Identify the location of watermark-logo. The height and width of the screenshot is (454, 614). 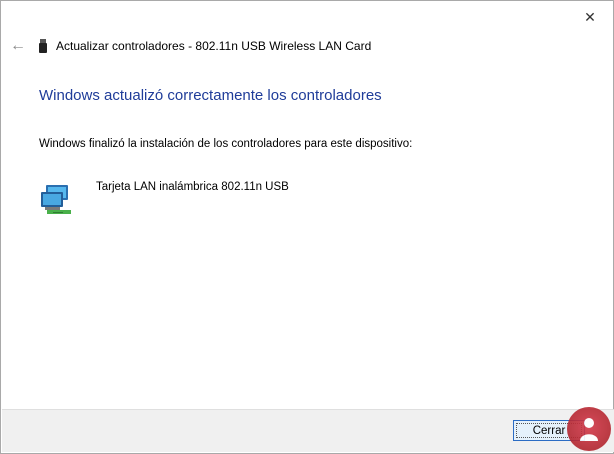
(589, 429).